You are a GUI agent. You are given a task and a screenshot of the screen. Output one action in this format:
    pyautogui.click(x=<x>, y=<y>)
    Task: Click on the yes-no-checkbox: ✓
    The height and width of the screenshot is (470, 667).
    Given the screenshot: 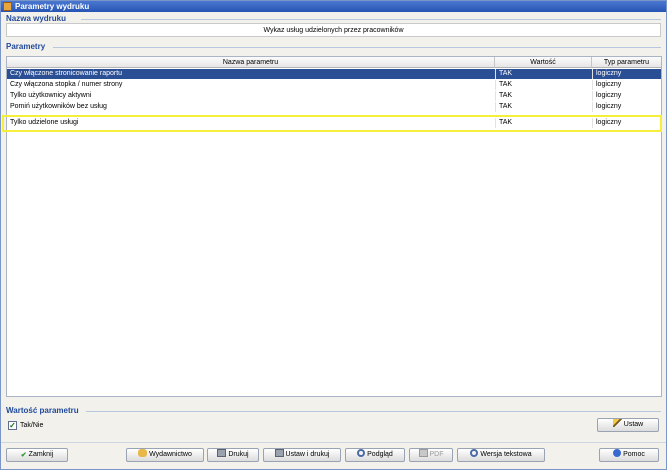 What is the action you would take?
    pyautogui.click(x=12, y=425)
    